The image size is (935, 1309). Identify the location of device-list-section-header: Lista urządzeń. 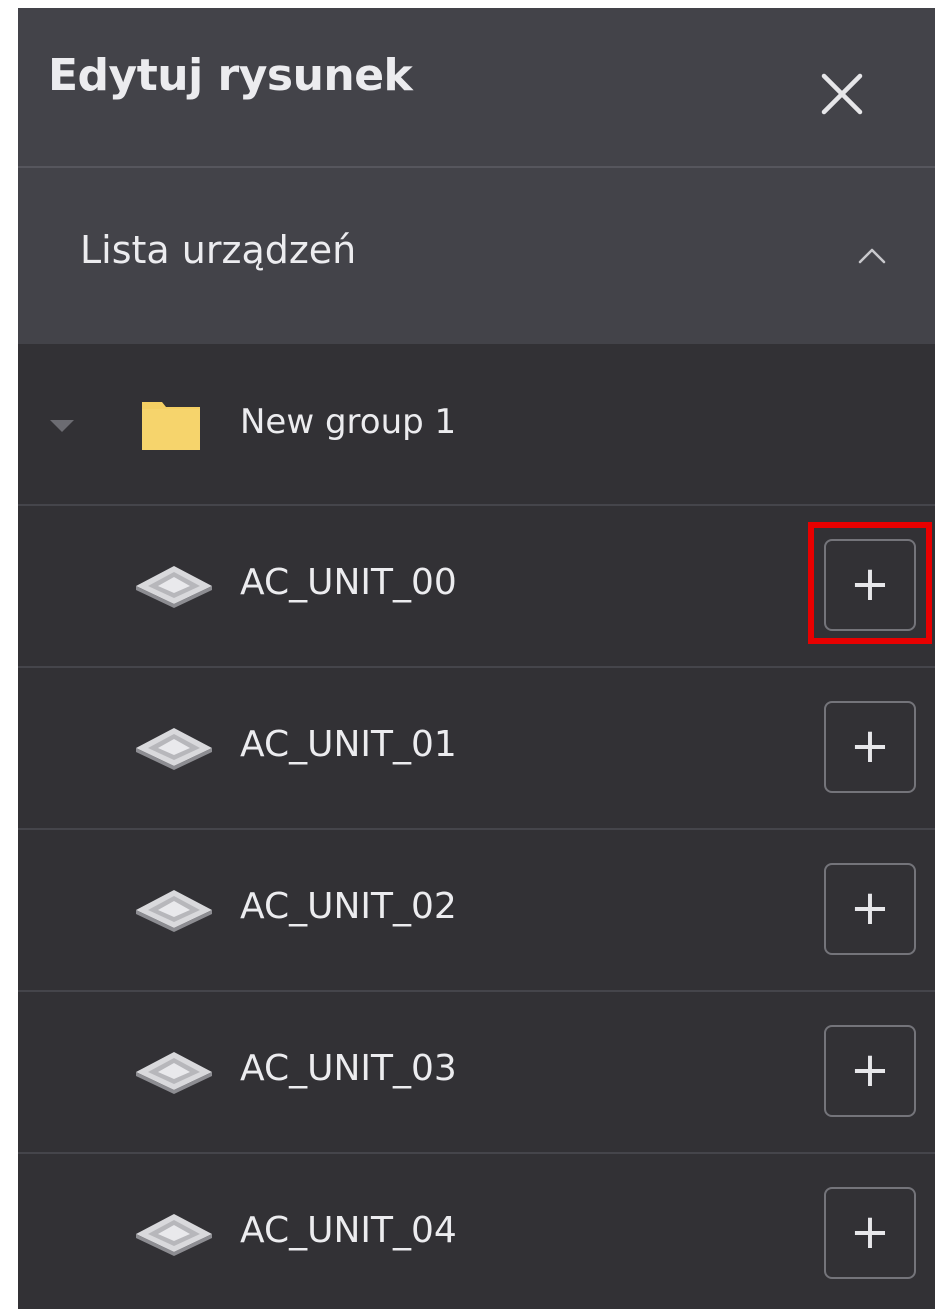
(476, 256).